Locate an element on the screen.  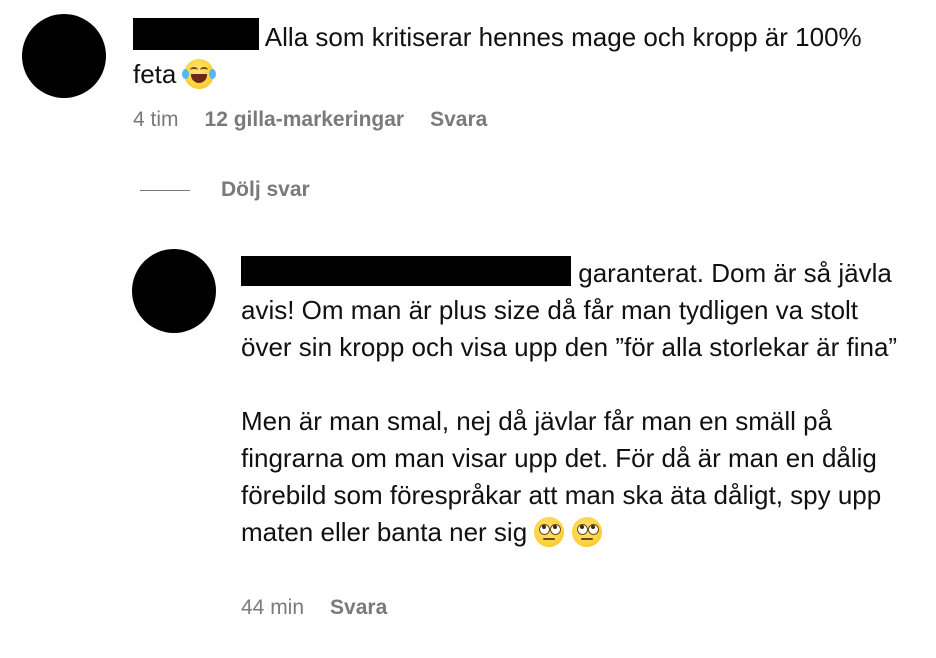
reply-reply-button: Svara is located at coordinates (358, 608).